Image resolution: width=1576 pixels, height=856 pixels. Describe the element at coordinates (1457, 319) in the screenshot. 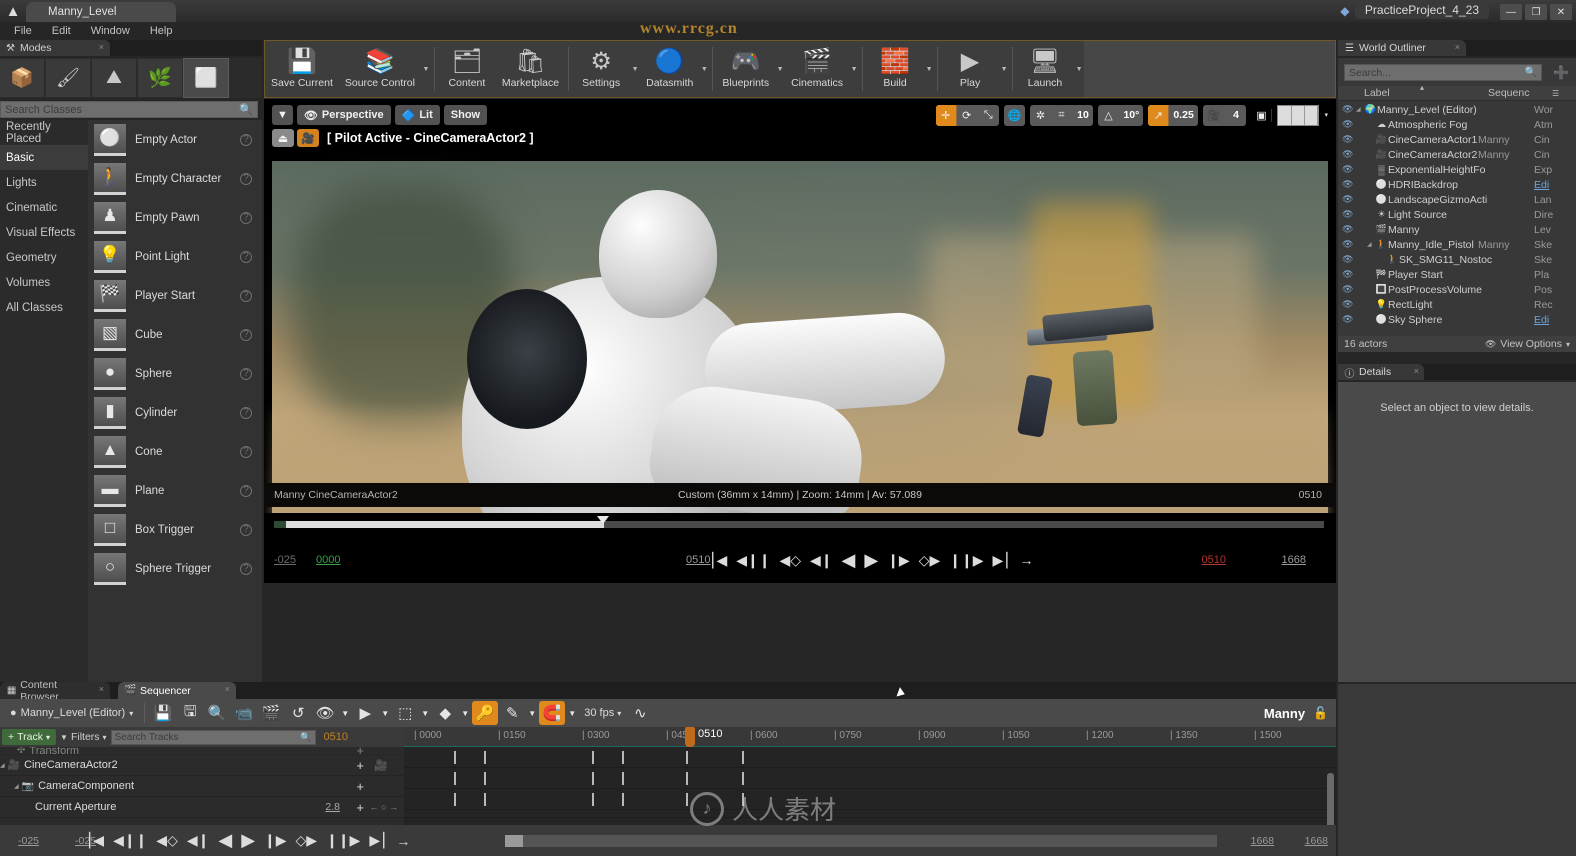

I see `outliner-row: 👁 ⚪ Sky Sphere Edi` at that location.